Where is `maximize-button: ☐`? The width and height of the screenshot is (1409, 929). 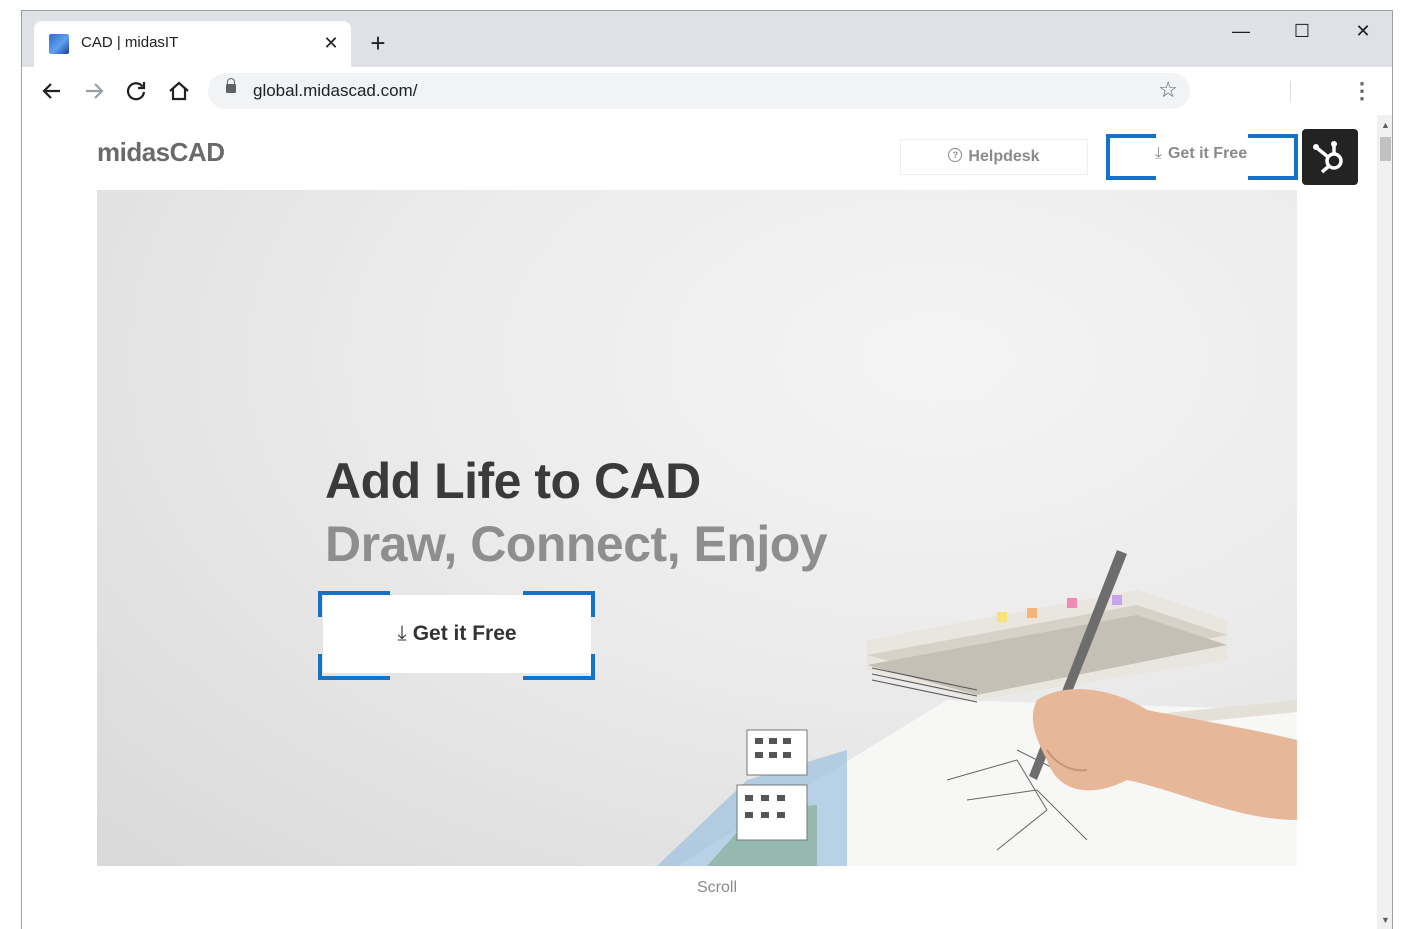
maximize-button: ☐ is located at coordinates (1302, 31).